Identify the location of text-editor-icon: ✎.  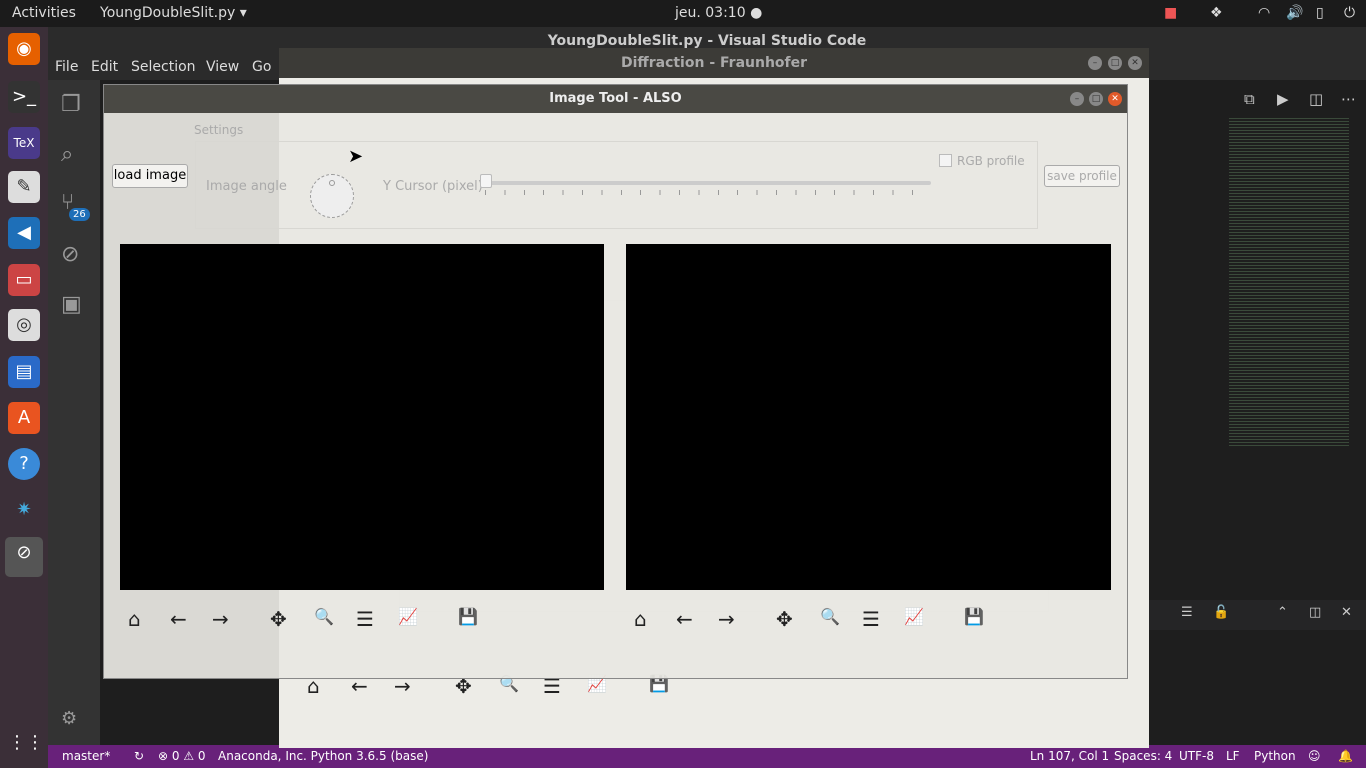
(24, 187).